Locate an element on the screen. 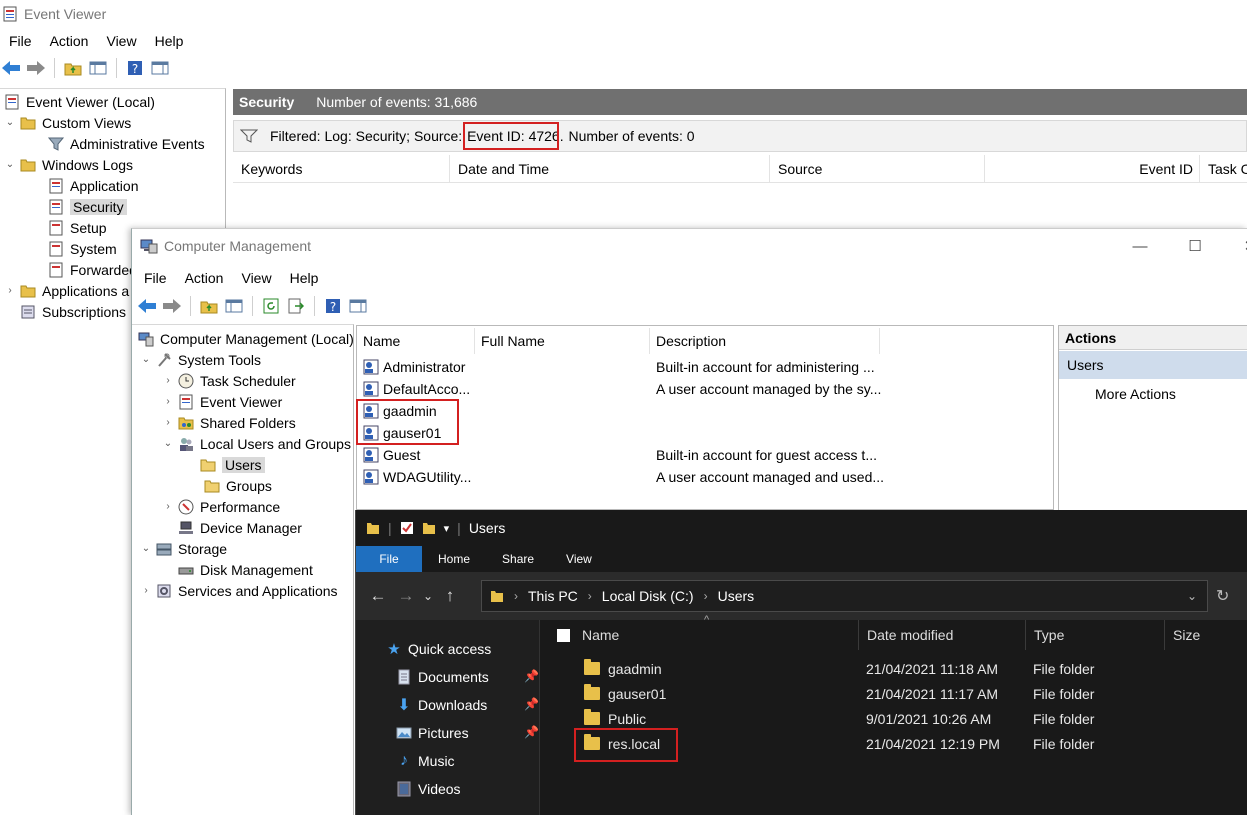 The image size is (1247, 815). close-button: ✕ is located at coordinates (1237, 246).